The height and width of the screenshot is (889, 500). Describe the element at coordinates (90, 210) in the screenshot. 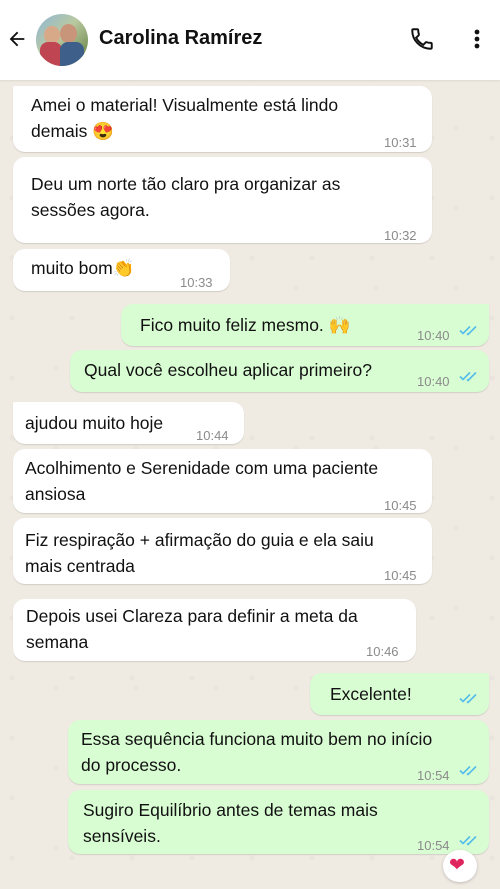

I see `message-text: sessões agora.` at that location.